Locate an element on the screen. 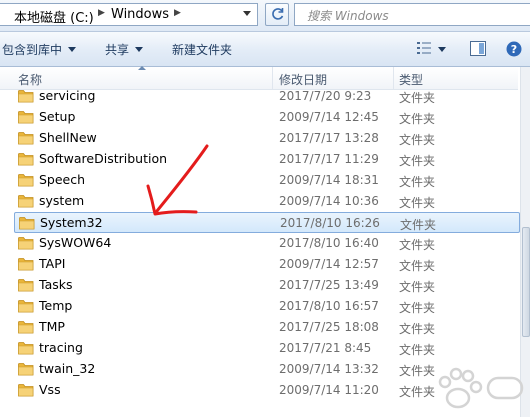 The height and width of the screenshot is (417, 530). file-date-modified: 2017/7/20 9:23 is located at coordinates (325, 96).